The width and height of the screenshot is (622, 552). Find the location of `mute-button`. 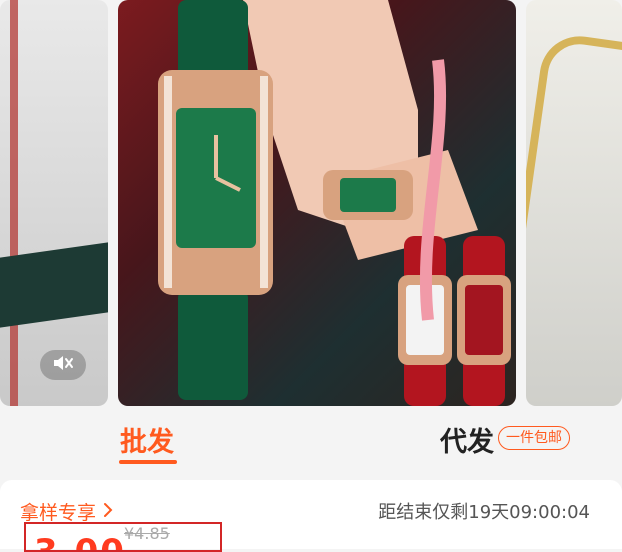

mute-button is located at coordinates (63, 365).